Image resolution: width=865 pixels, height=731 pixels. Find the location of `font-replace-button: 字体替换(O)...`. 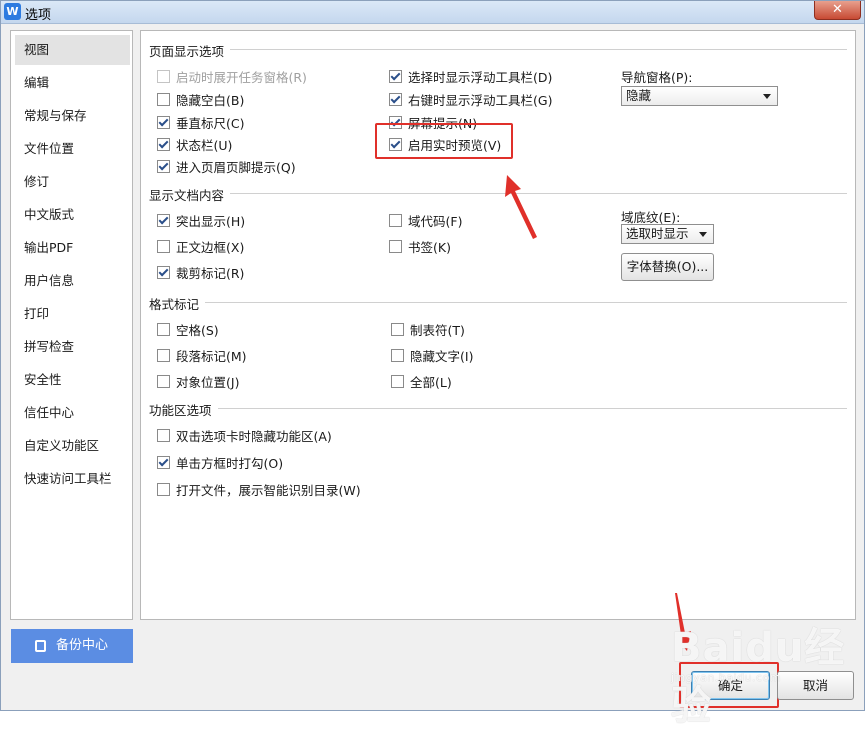

font-replace-button: 字体替换(O)... is located at coordinates (667, 267).